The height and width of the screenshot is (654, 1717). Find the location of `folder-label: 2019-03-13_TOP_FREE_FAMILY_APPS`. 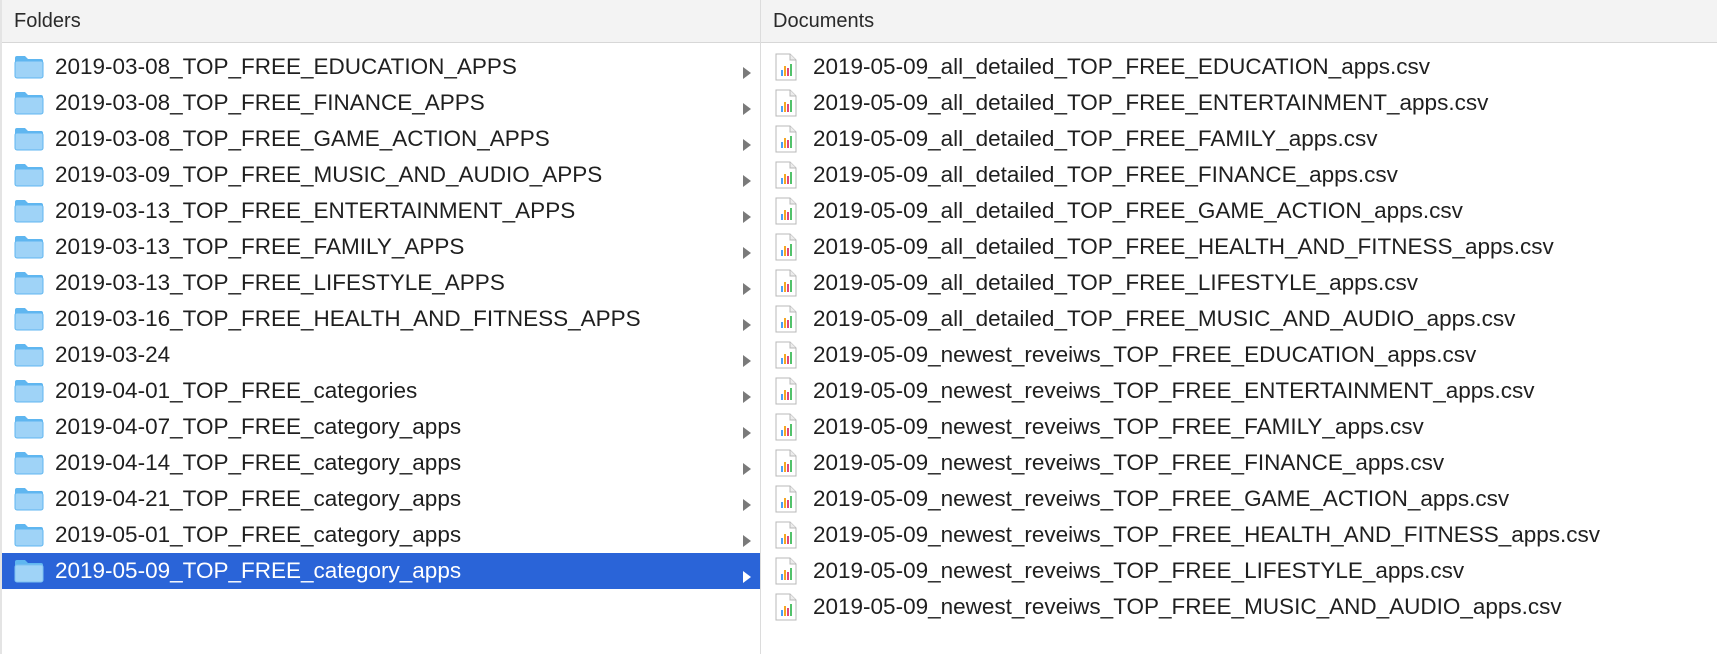

folder-label: 2019-03-13_TOP_FREE_FAMILY_APPS is located at coordinates (260, 246).